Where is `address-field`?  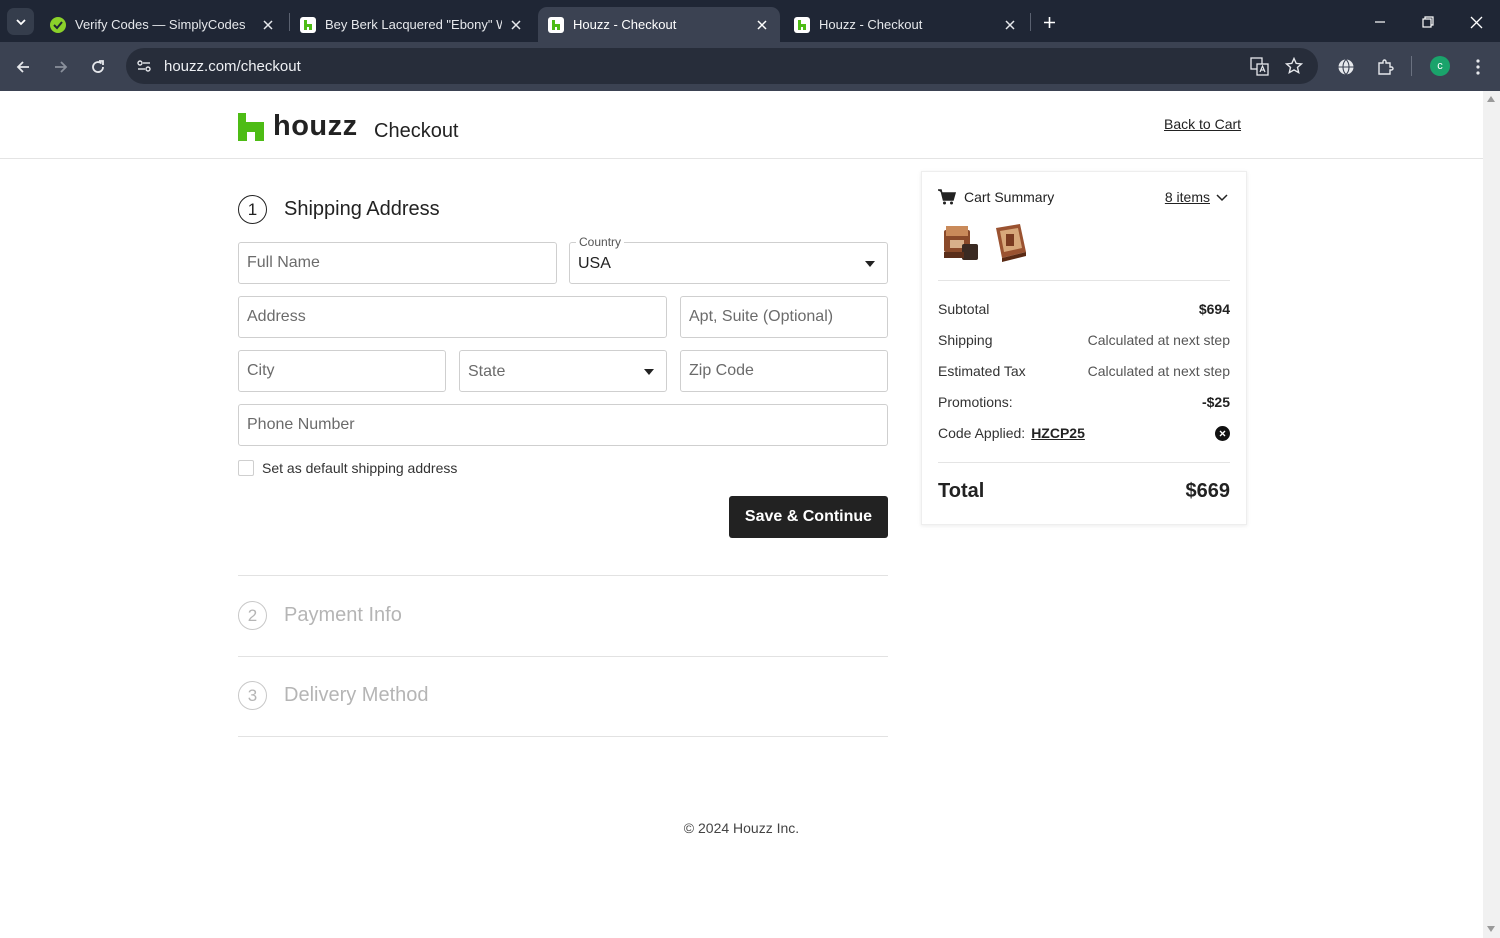
address-field is located at coordinates (452, 317).